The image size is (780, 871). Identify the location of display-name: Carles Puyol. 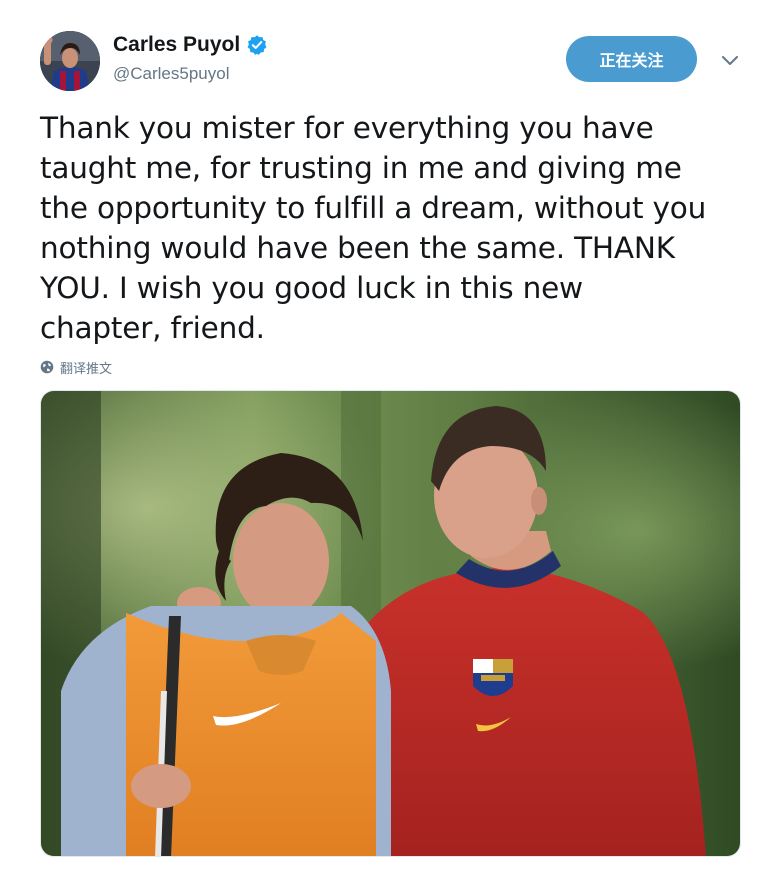
(176, 45).